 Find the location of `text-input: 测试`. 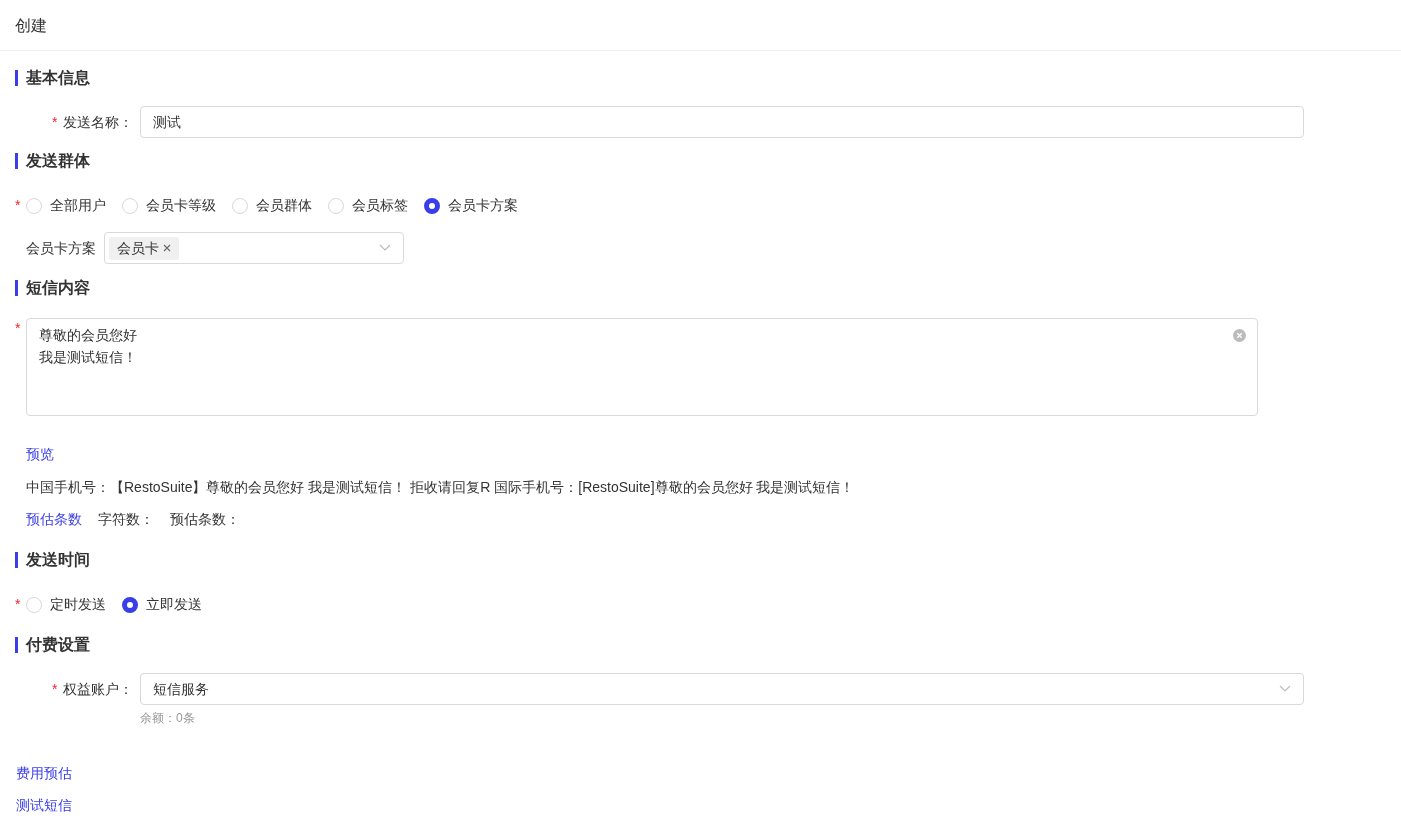

text-input: 测试 is located at coordinates (722, 122).